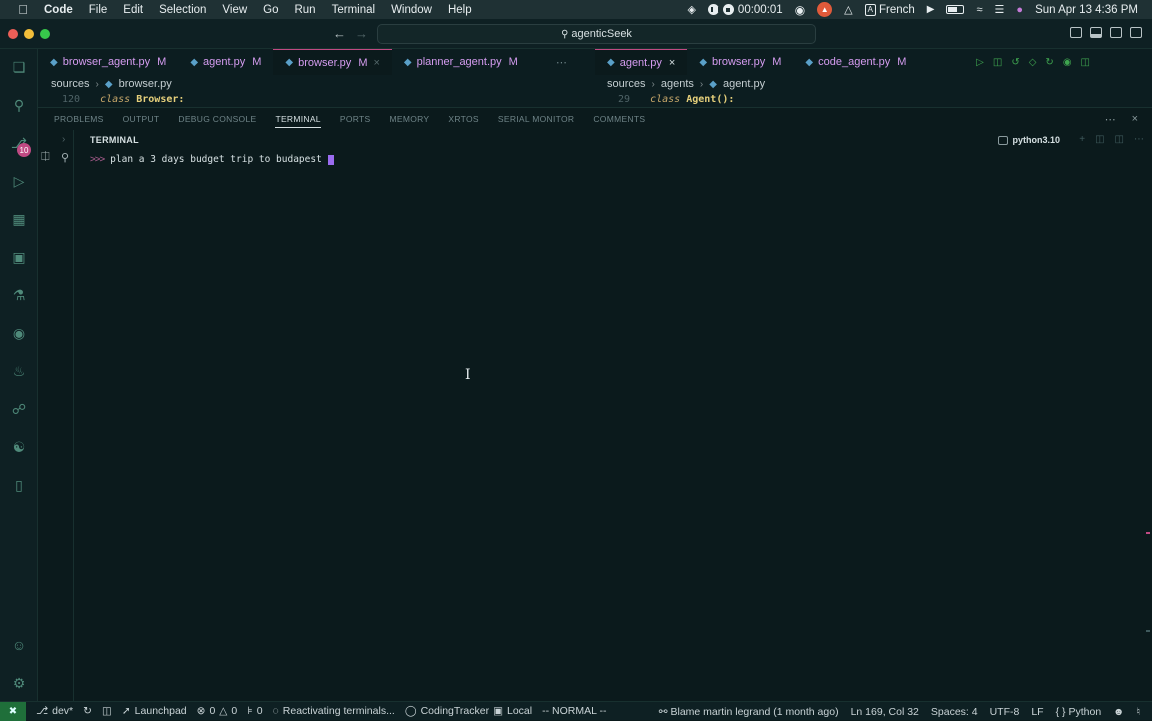 Image resolution: width=1152 pixels, height=721 pixels. I want to click on extensions-icon: ▦, so click(19, 219).